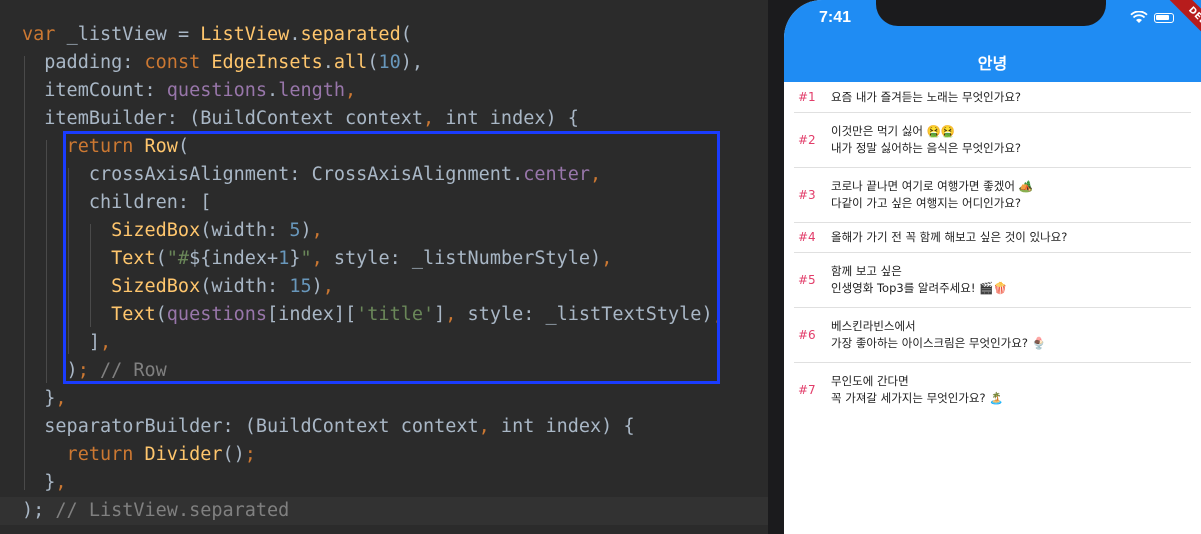 The image size is (1201, 534). Describe the element at coordinates (389, 62) in the screenshot. I see `code-token: 10` at that location.